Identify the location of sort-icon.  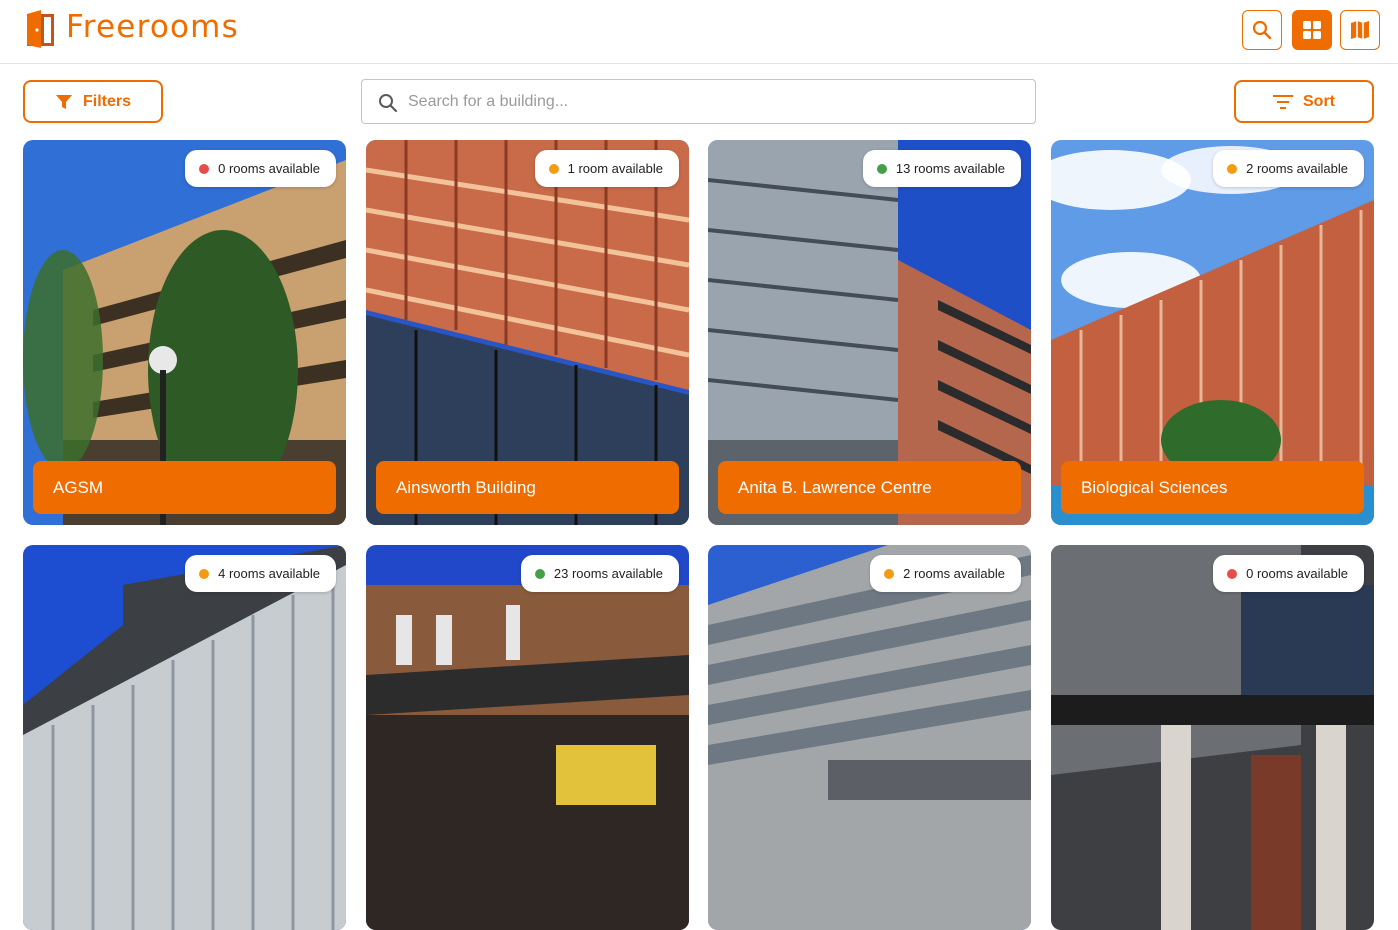
(1283, 101).